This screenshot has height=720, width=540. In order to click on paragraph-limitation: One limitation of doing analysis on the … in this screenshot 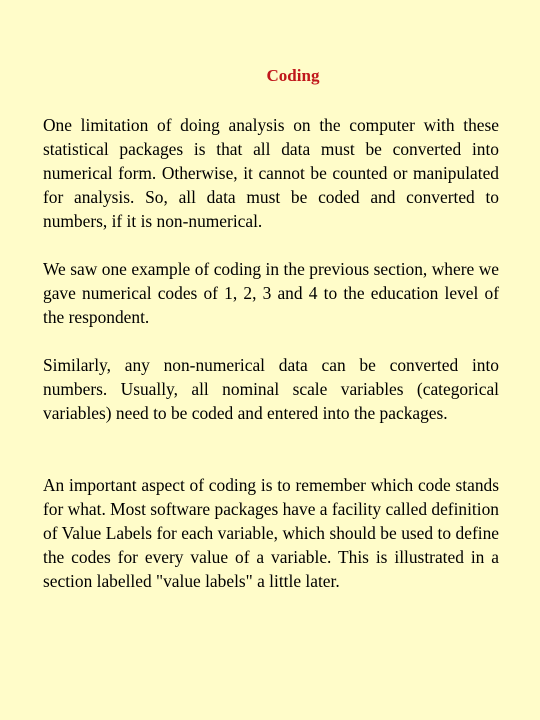, I will do `click(271, 173)`.